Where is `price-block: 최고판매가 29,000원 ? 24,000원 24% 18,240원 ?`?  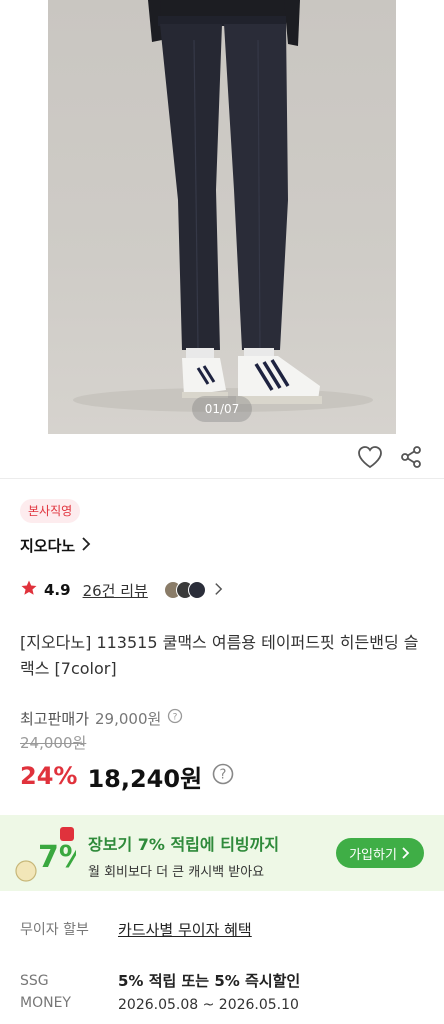 price-block: 최고판매가 29,000원 ? 24,000원 24% 18,240원 ? is located at coordinates (225, 750).